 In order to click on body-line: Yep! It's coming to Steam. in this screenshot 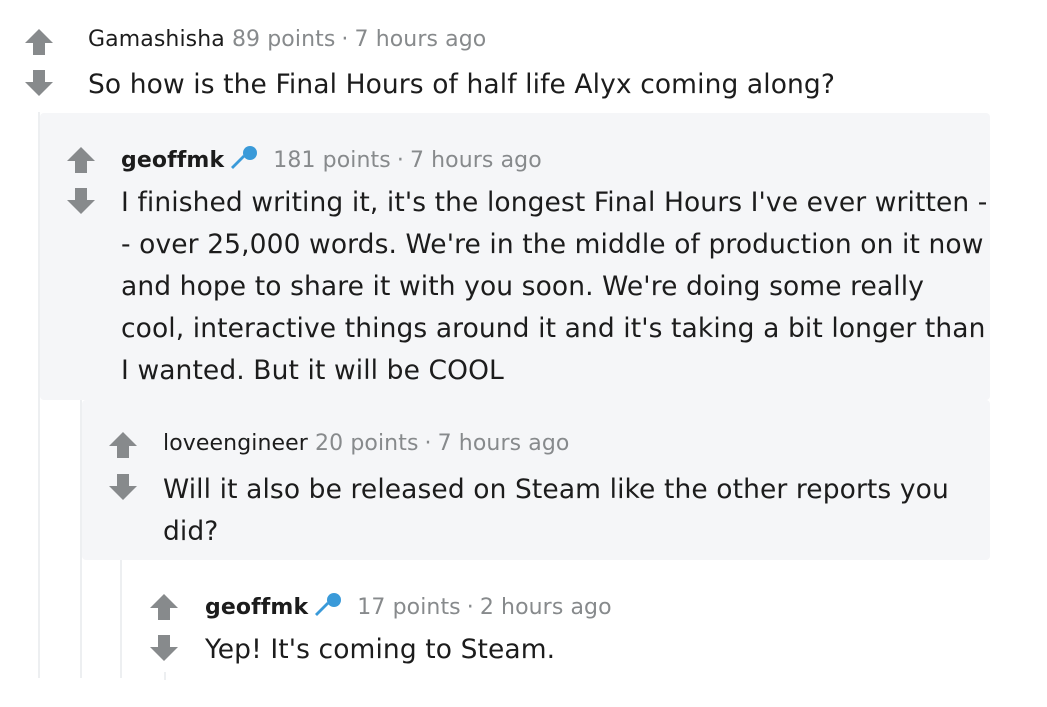, I will do `click(380, 649)`.